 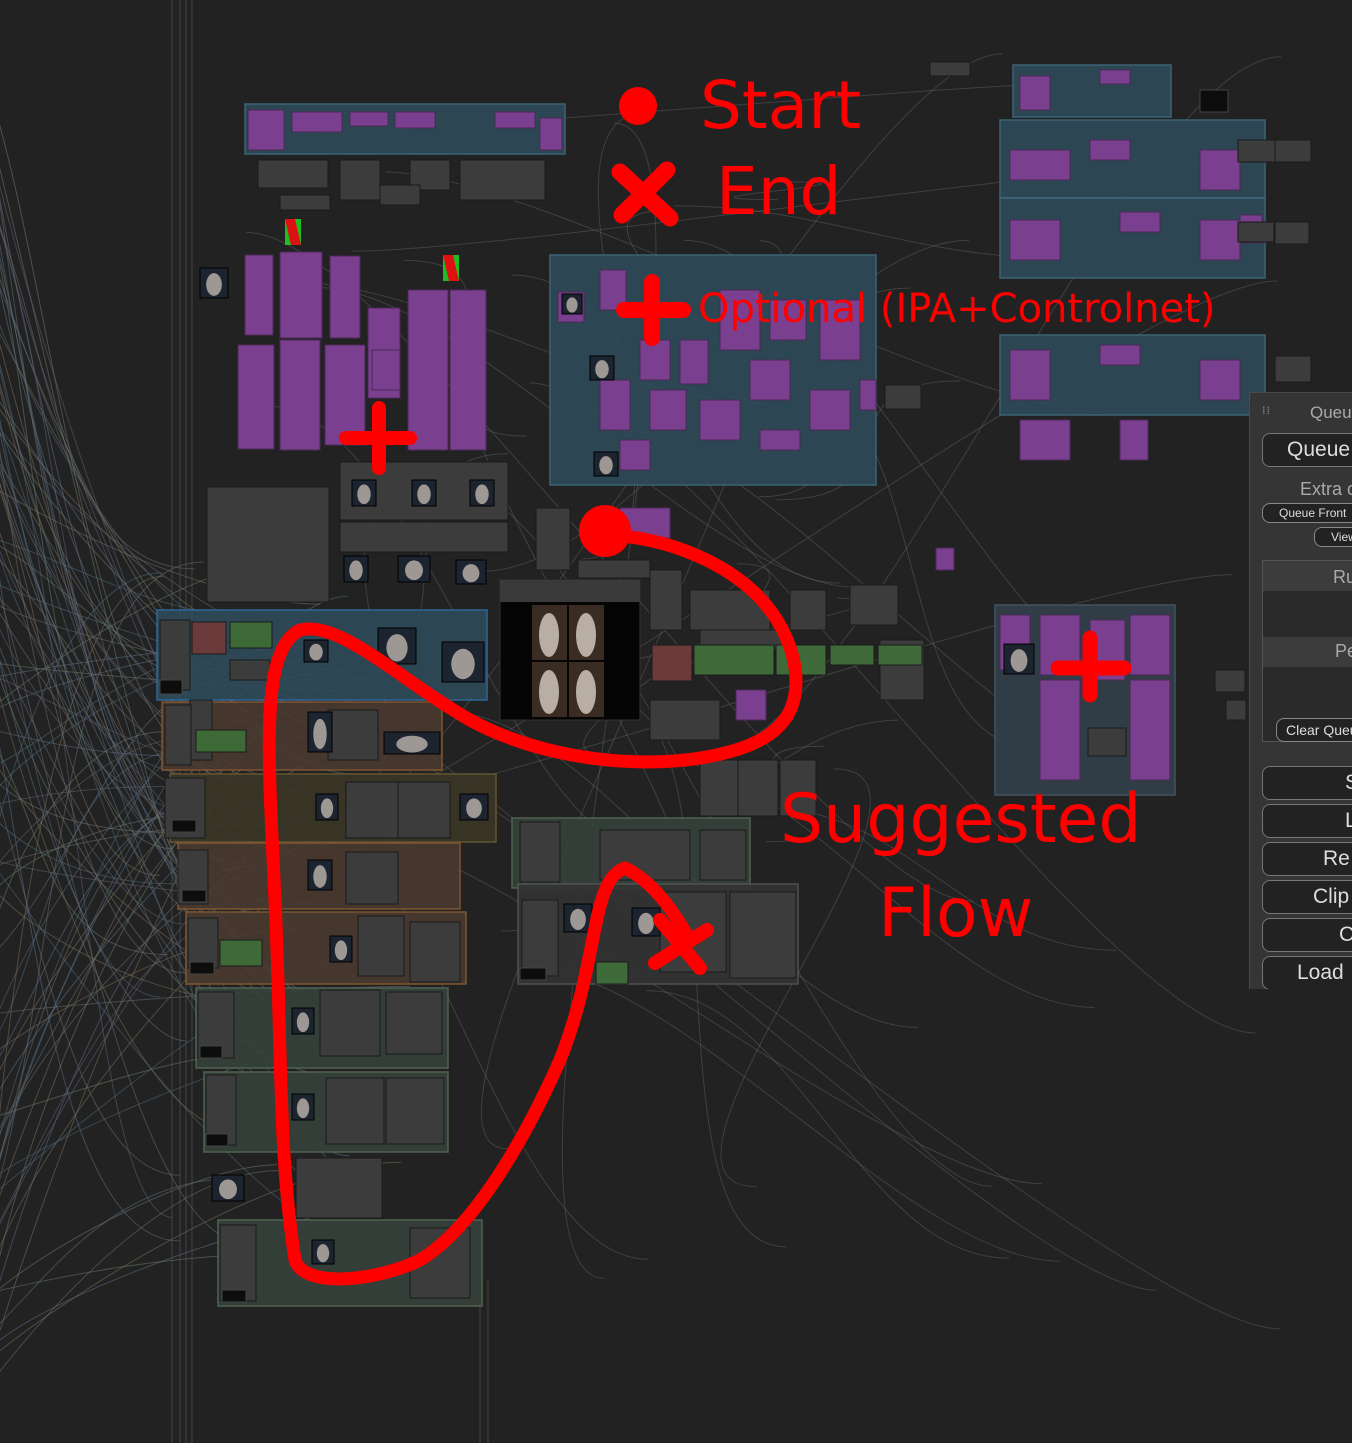 What do you see at coordinates (1307, 450) in the screenshot?
I see `queue-prompt-button: Queue` at bounding box center [1307, 450].